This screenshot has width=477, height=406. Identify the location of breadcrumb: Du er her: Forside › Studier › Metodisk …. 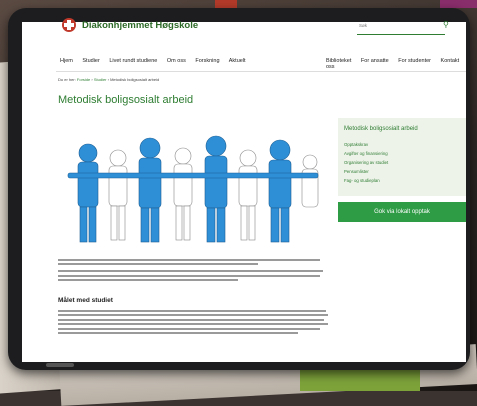
(109, 79).